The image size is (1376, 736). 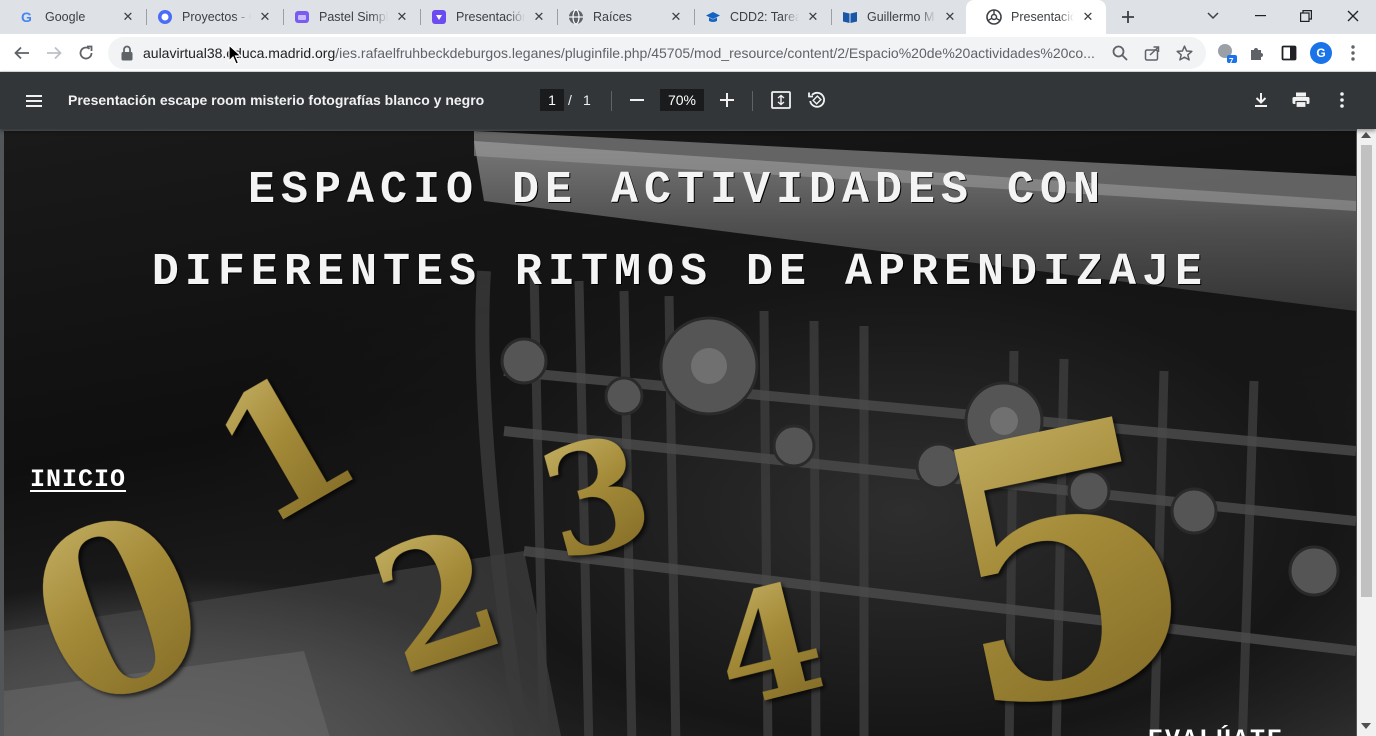 I want to click on close-window-button, so click(x=1353, y=16).